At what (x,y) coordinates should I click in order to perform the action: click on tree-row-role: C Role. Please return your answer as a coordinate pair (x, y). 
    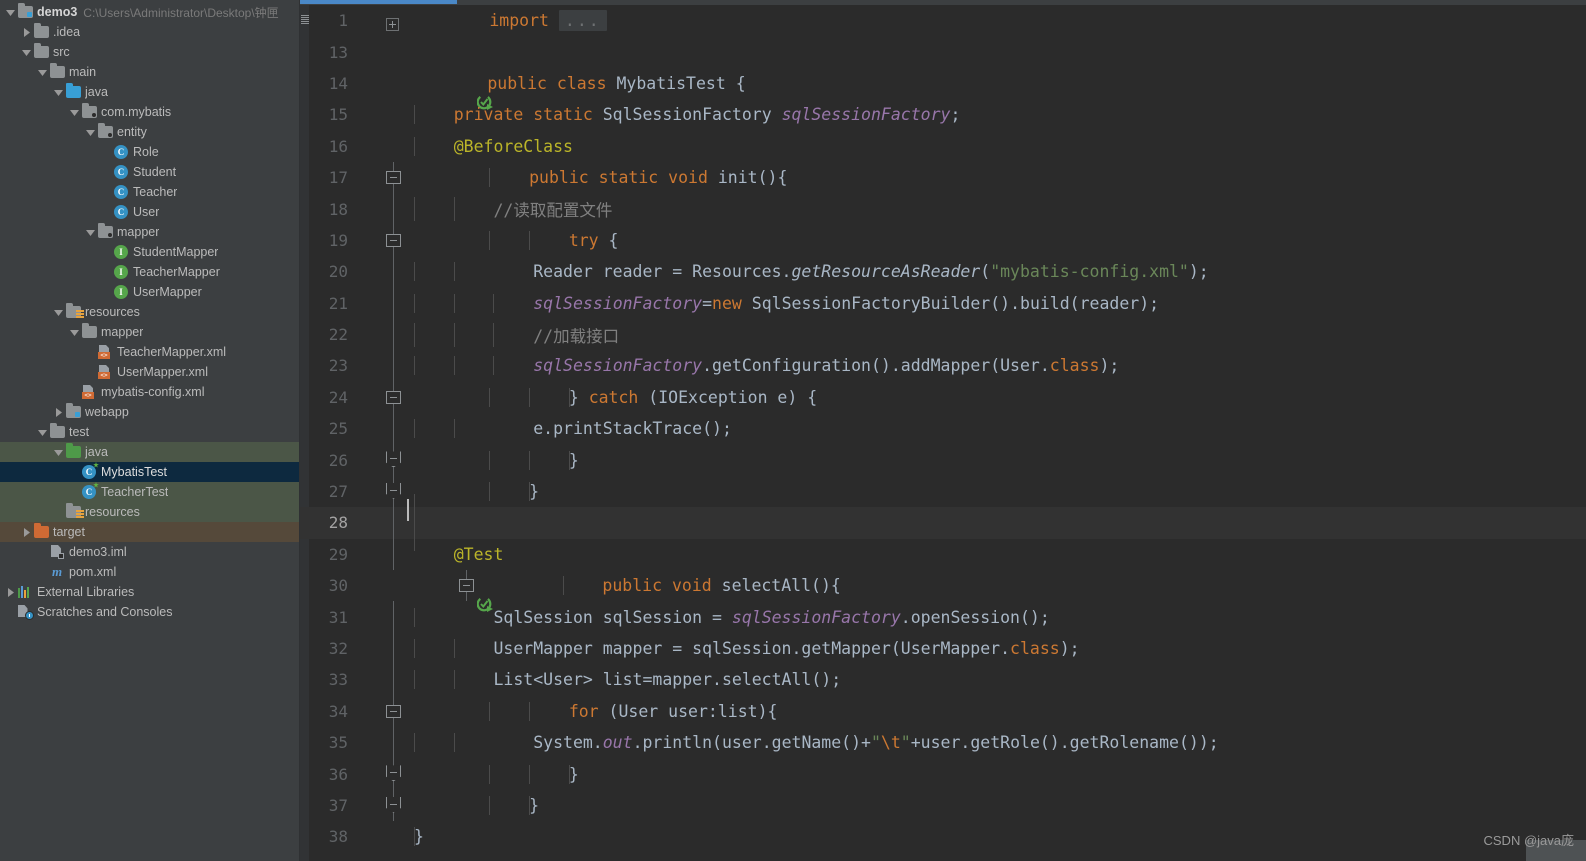
    Looking at the image, I should click on (150, 152).